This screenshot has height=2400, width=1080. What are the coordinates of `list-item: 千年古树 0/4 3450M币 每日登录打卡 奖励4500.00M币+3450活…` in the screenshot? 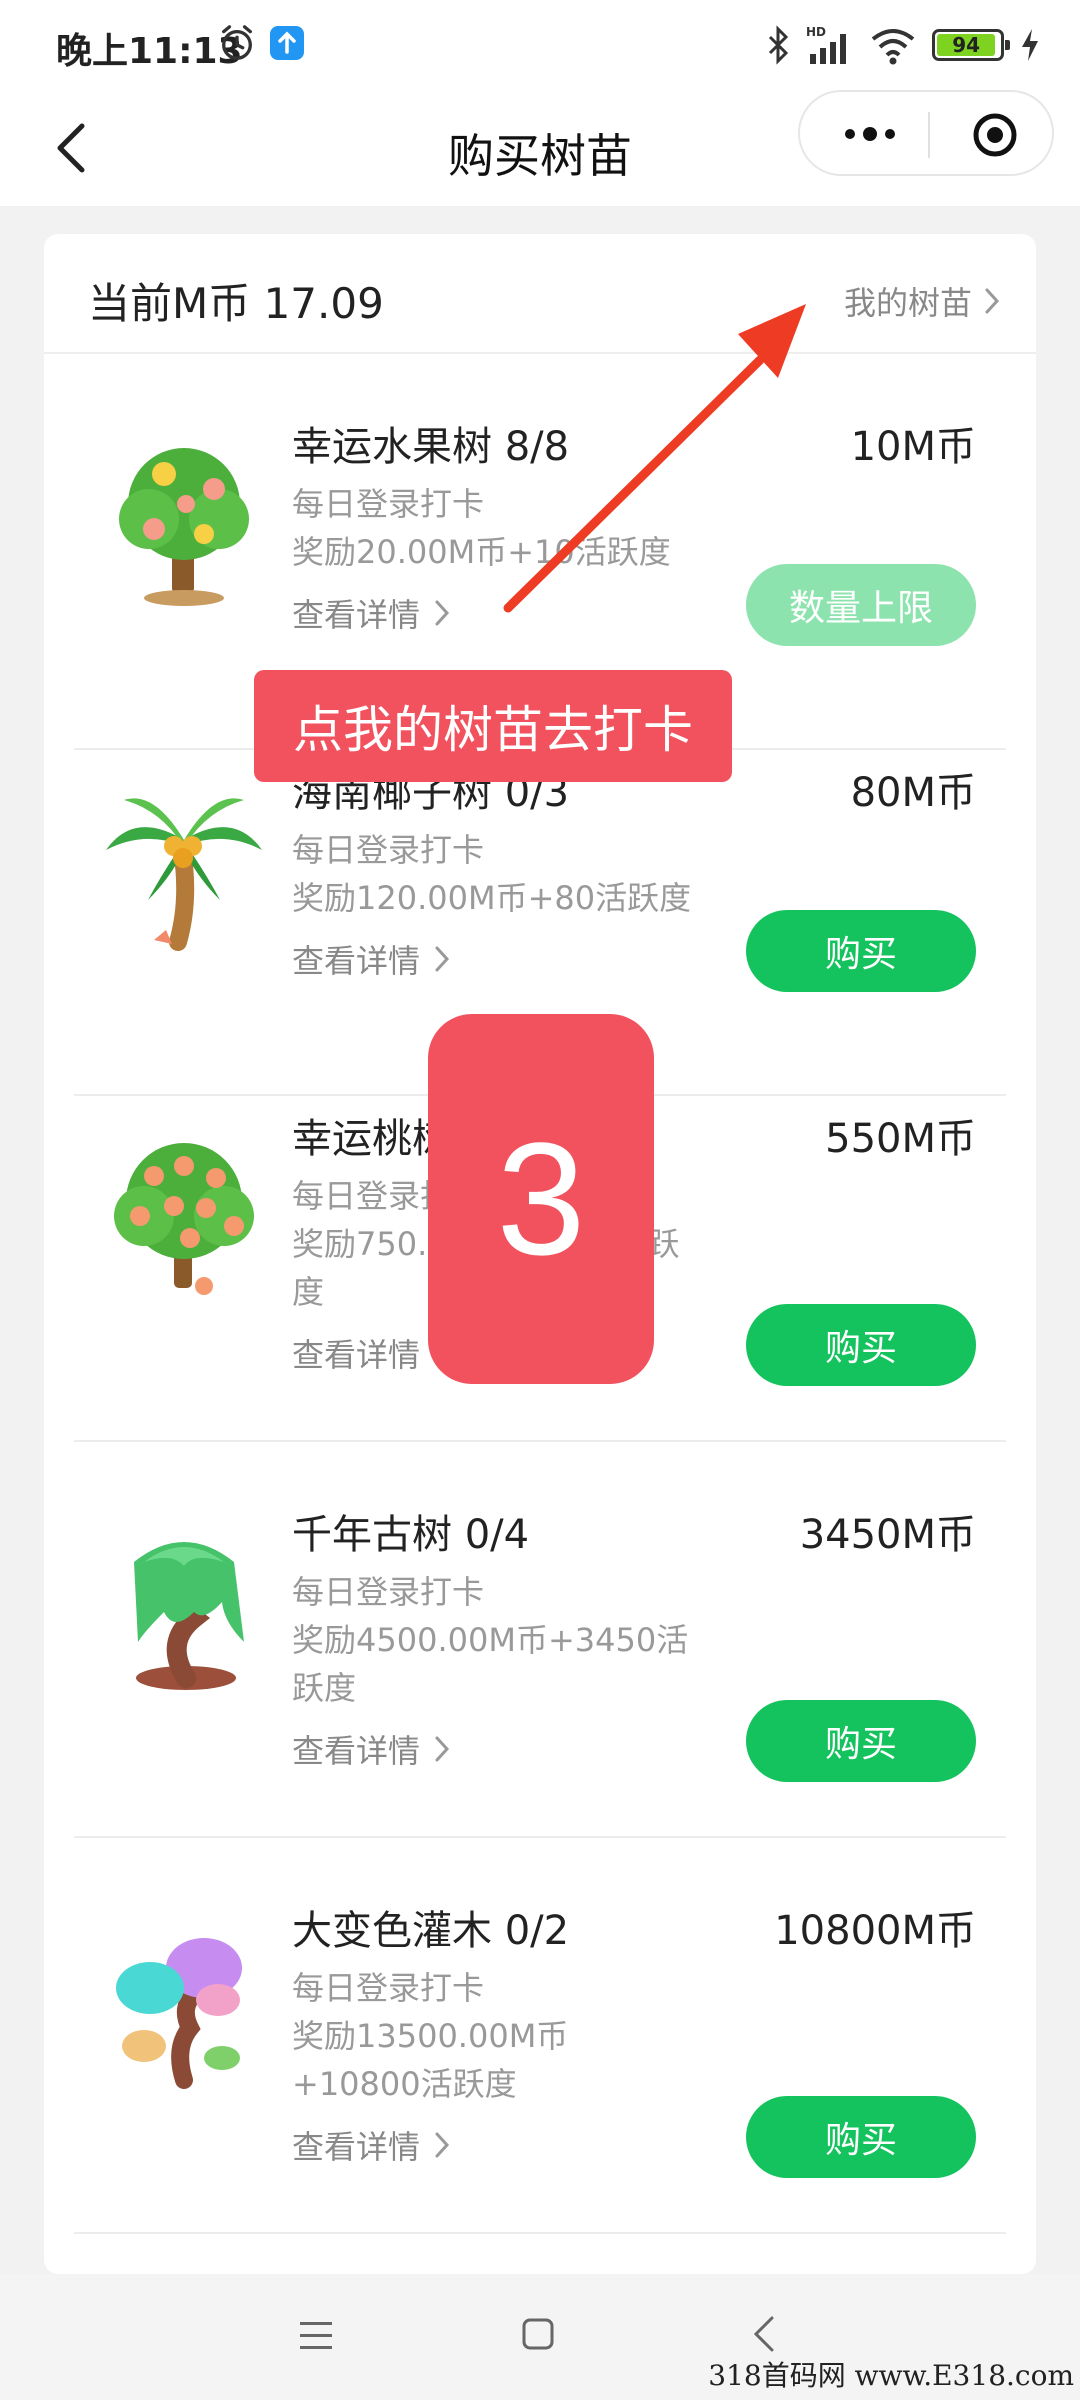 It's located at (540, 1640).